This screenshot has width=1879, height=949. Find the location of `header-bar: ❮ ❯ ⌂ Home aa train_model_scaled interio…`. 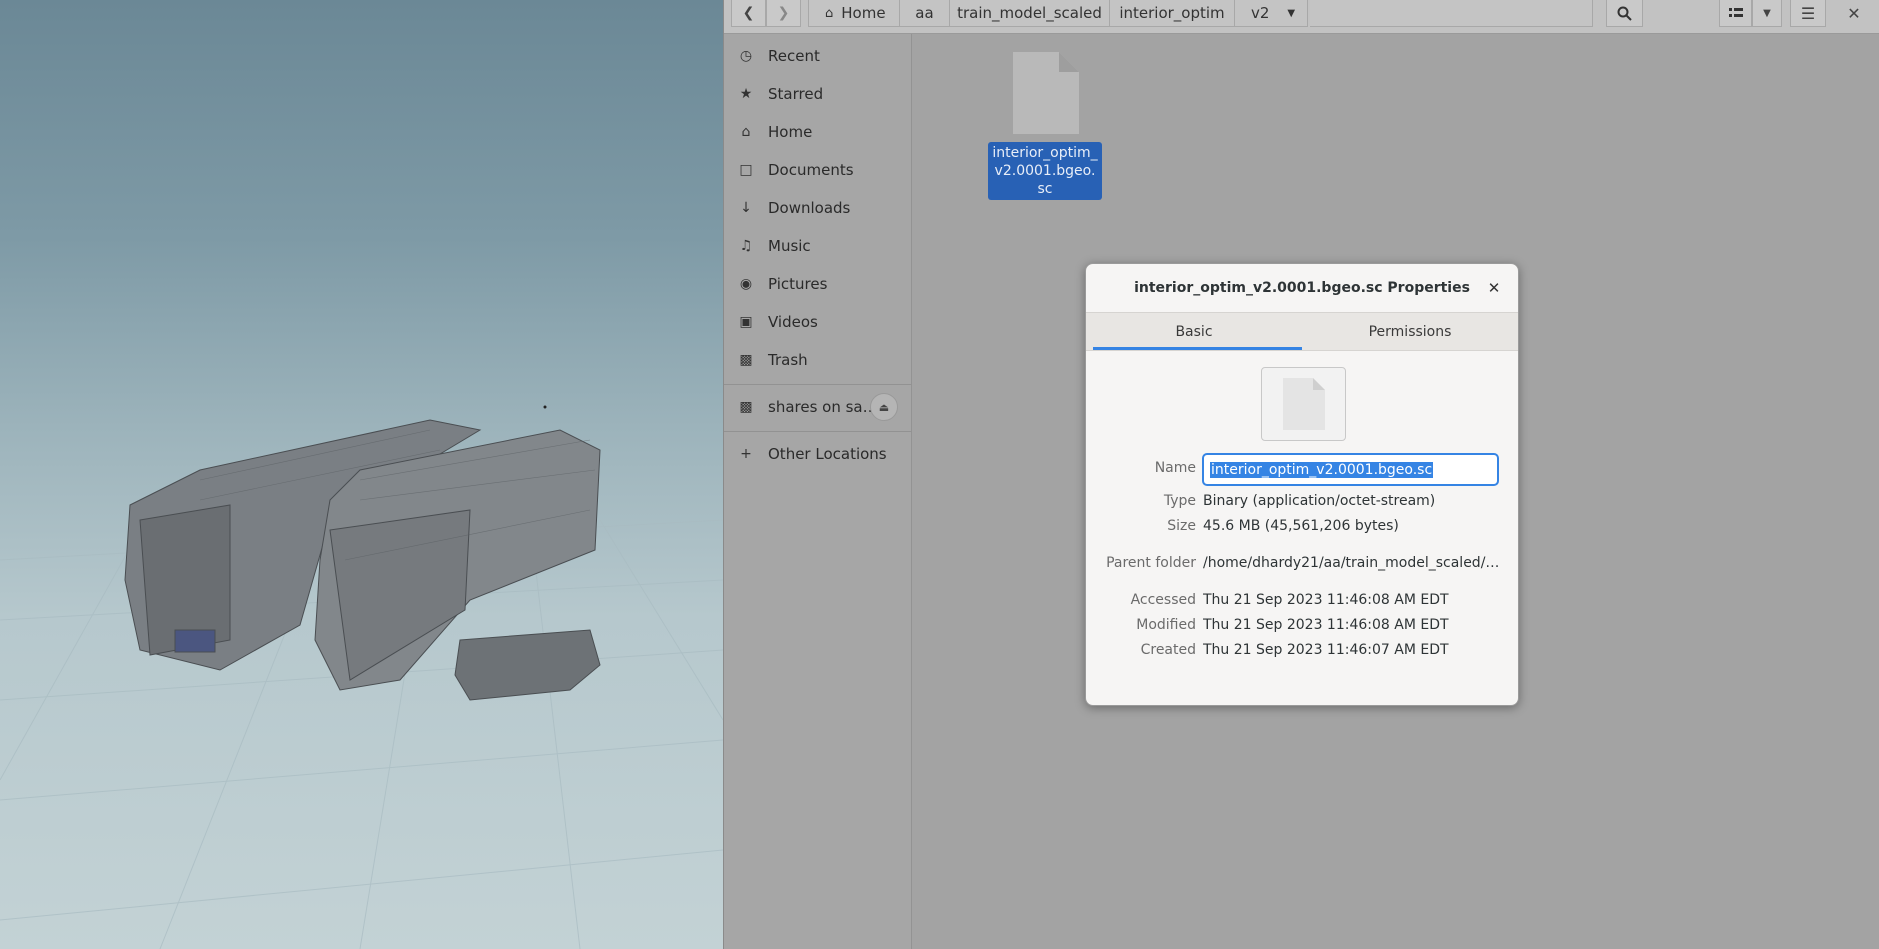

header-bar: ❮ ❯ ⌂ Home aa train_model_scaled interio… is located at coordinates (1301, 17).